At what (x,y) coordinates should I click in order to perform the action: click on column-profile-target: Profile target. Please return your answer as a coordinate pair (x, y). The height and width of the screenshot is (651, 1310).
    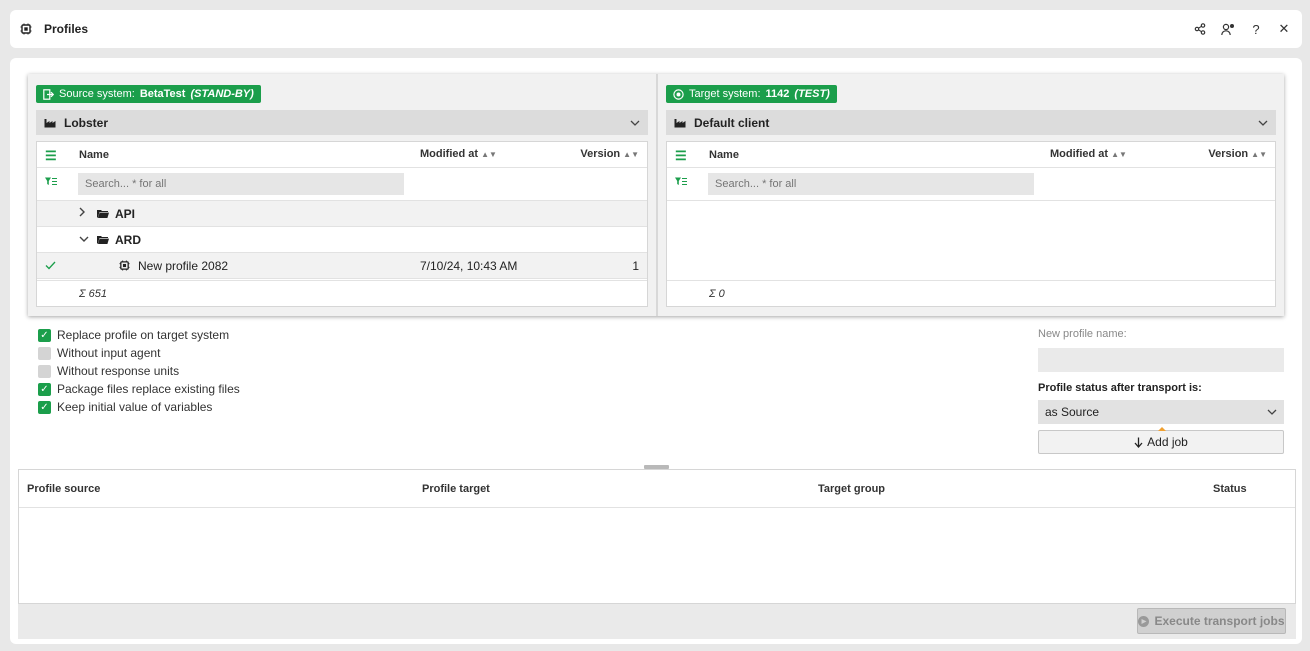
    Looking at the image, I should click on (456, 489).